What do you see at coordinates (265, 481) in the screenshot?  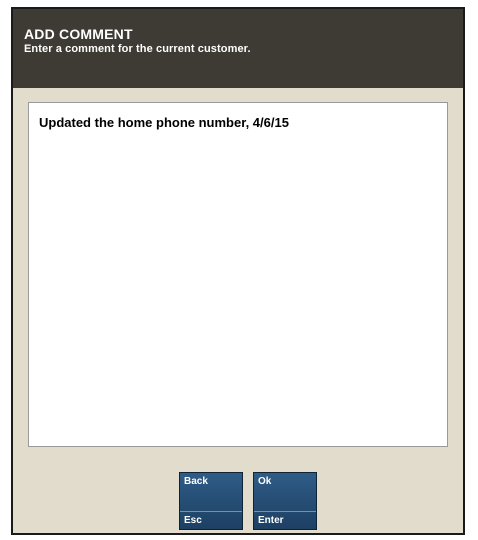 I see `ok-button-label: Ok` at bounding box center [265, 481].